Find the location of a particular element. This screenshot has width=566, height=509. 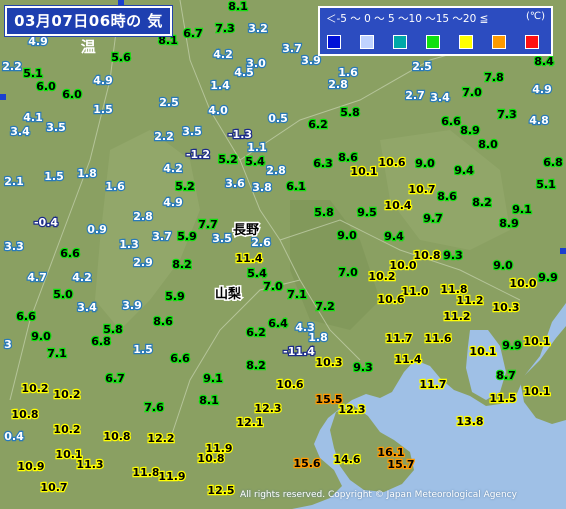

prefecture-label-yamanashi: 山梨 is located at coordinates (228, 294).